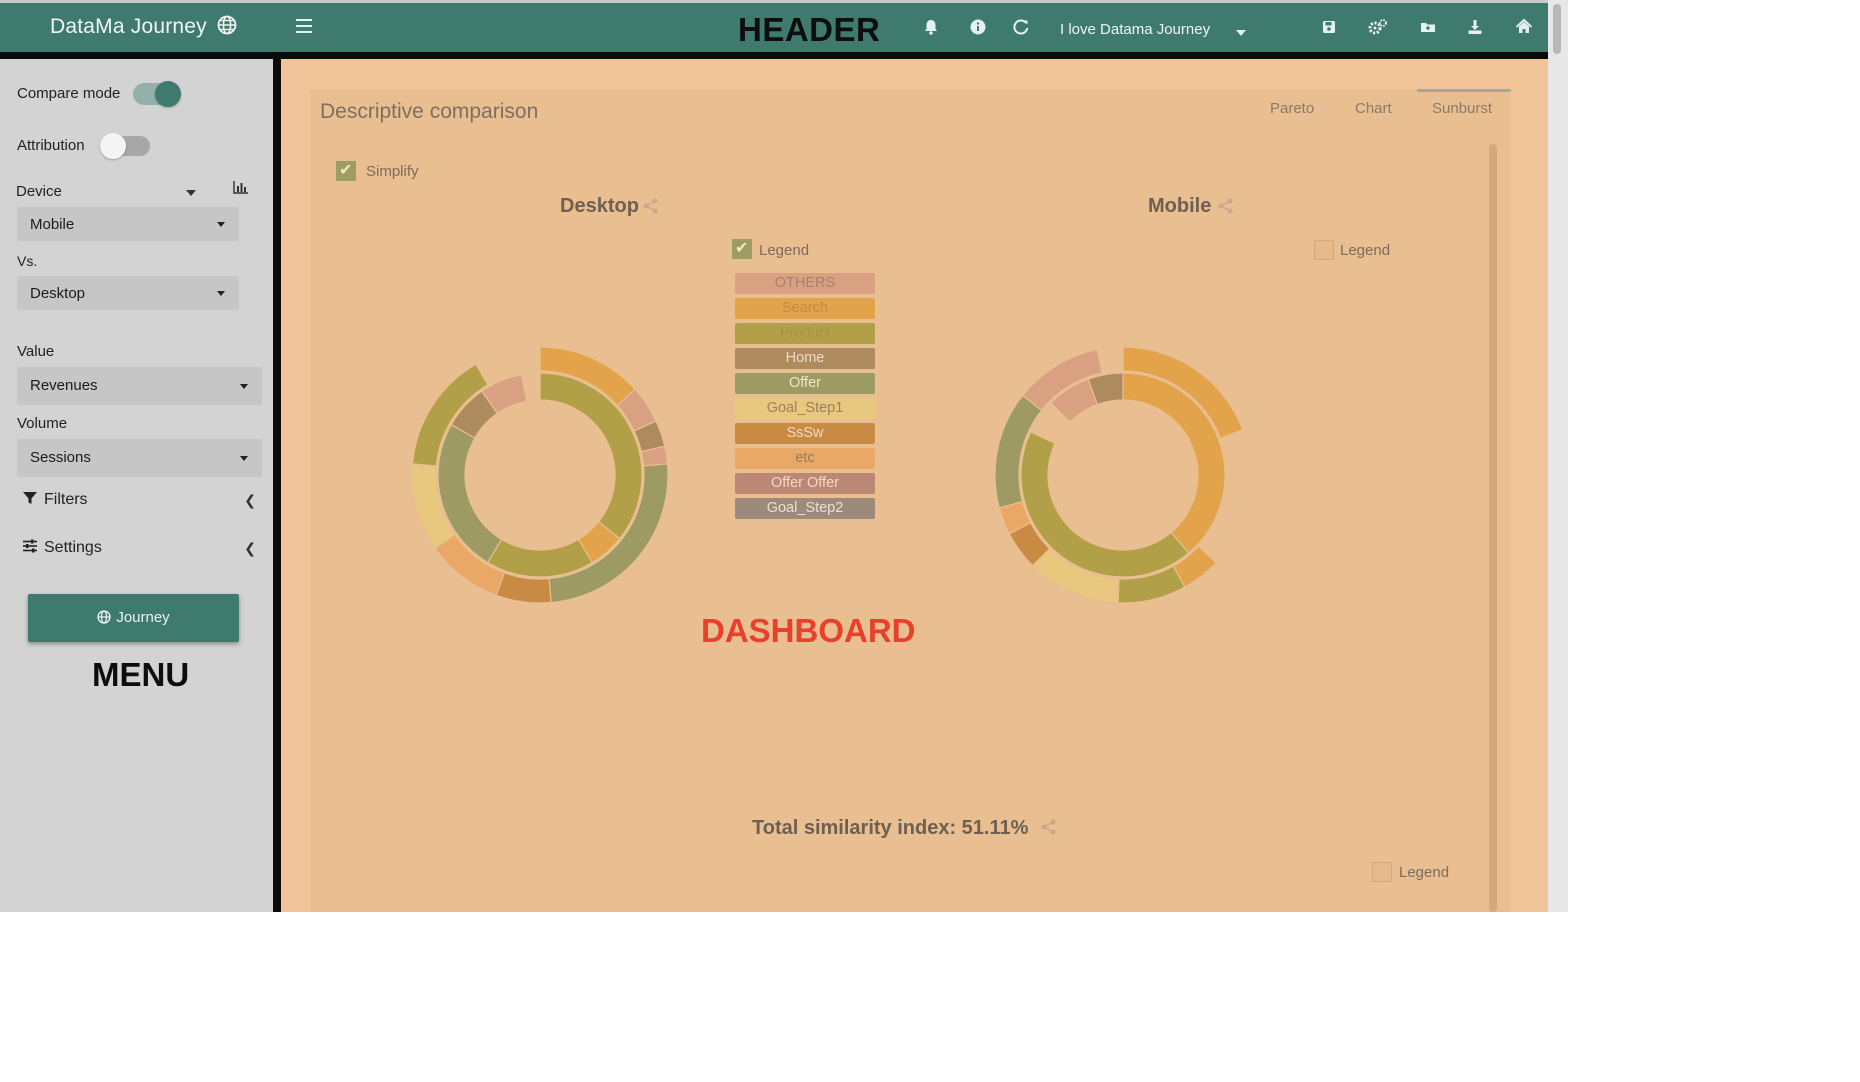  Describe the element at coordinates (890, 828) in the screenshot. I see `similarity-index-text: Total similarity index: 51.11%` at that location.